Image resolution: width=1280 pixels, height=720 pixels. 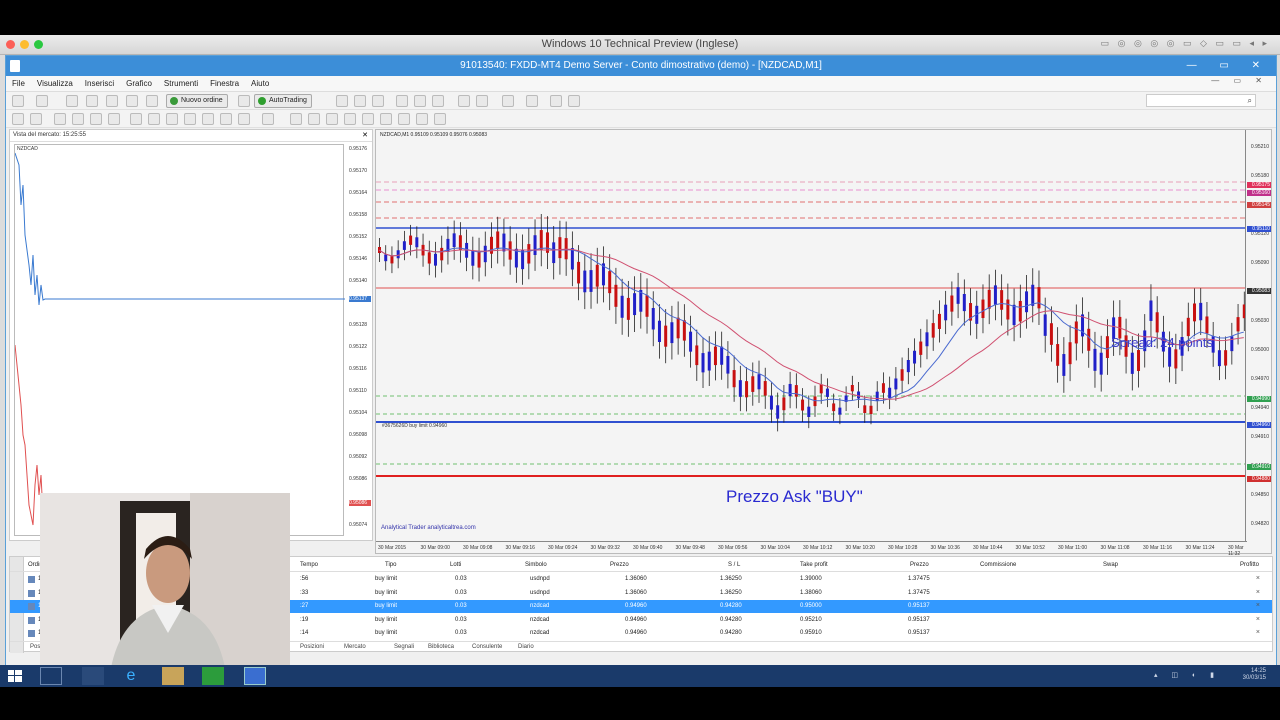 I want to click on search-taskbar-icon, so click(x=51, y=676).